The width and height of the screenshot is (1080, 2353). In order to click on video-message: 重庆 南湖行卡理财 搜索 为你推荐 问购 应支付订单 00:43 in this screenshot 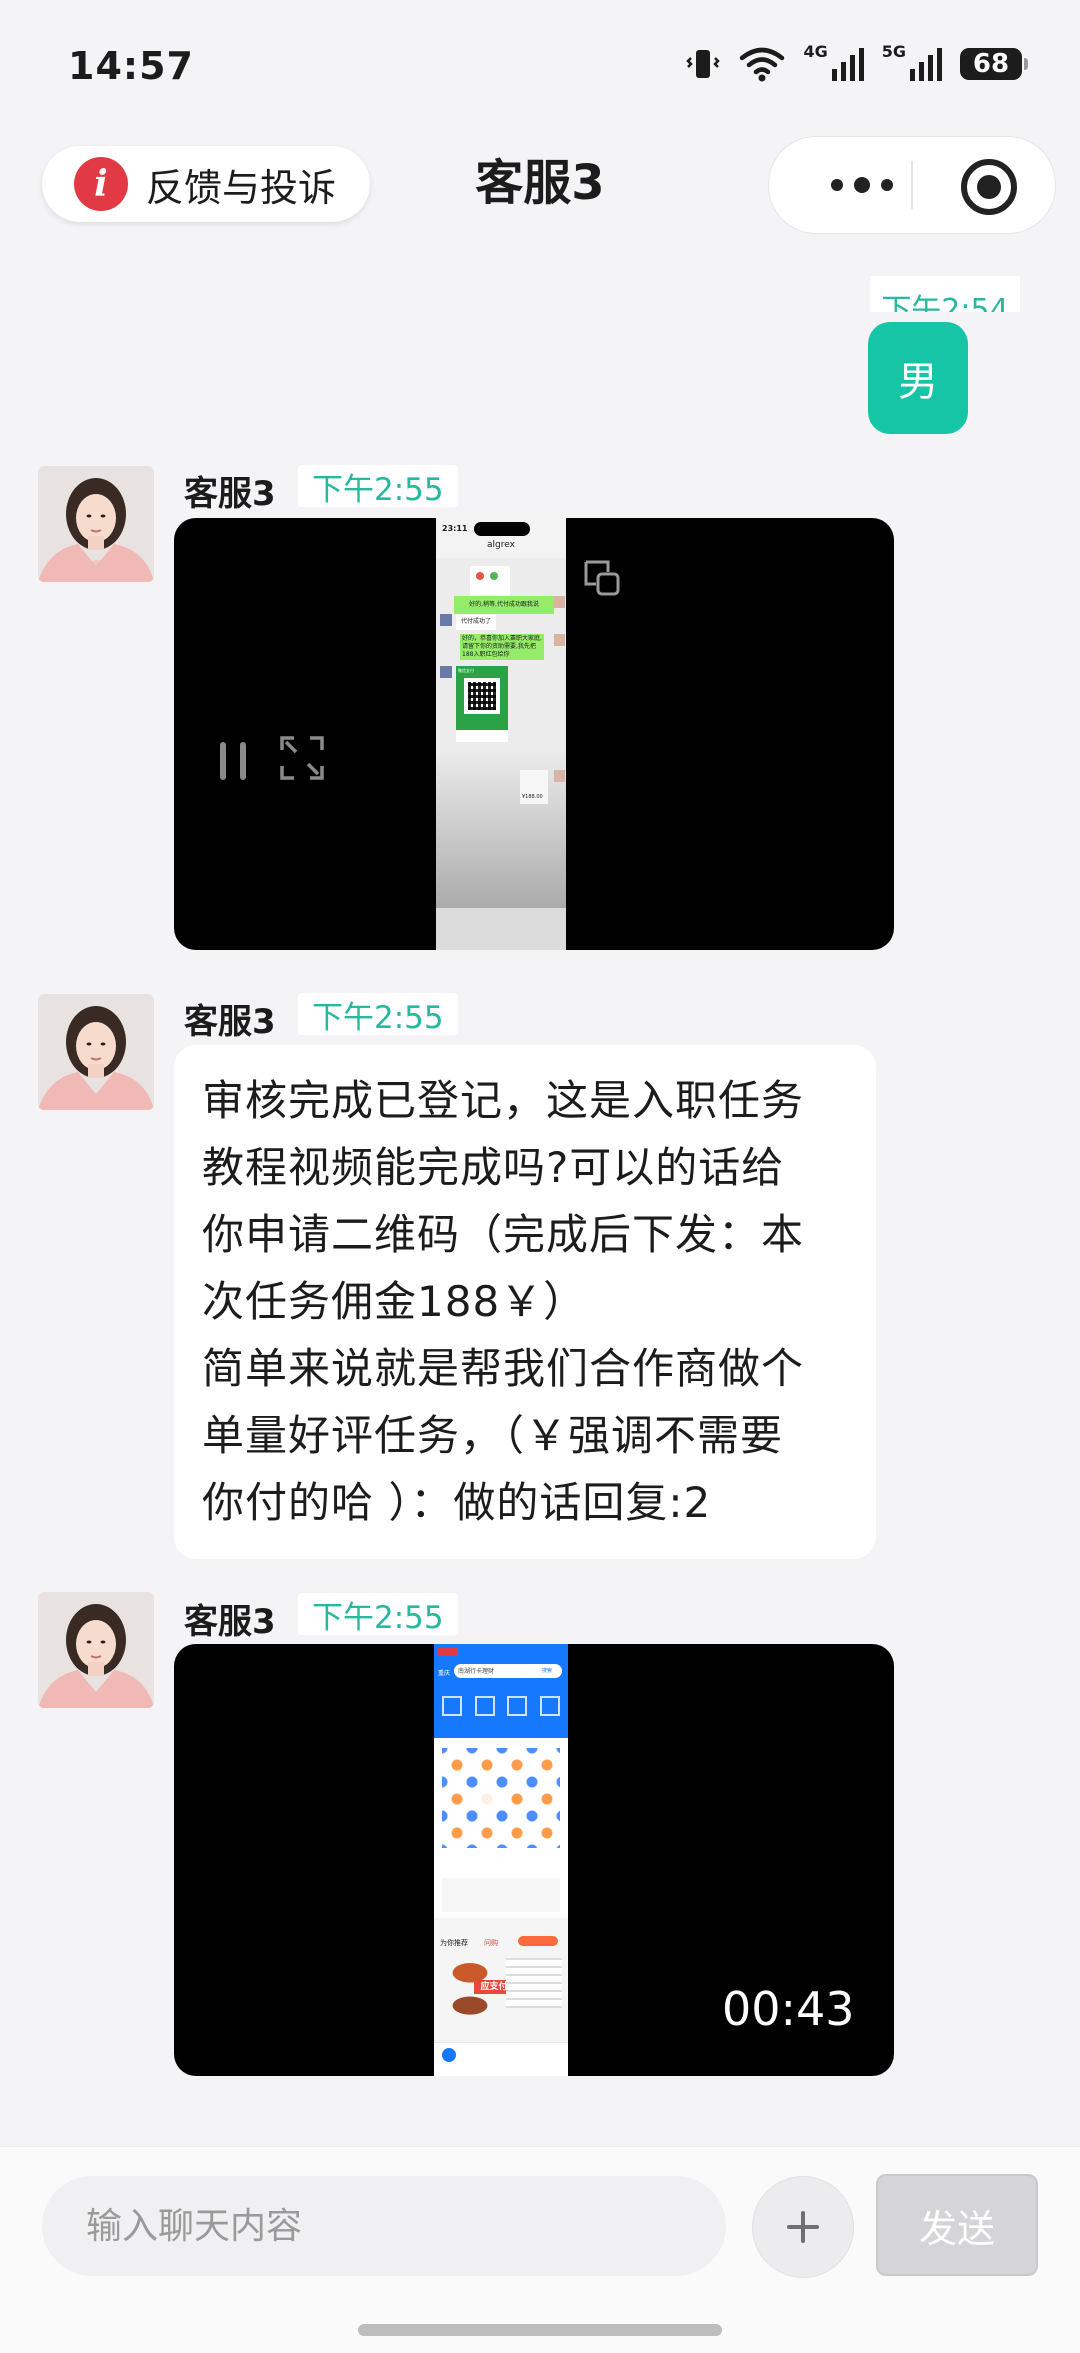, I will do `click(534, 1860)`.